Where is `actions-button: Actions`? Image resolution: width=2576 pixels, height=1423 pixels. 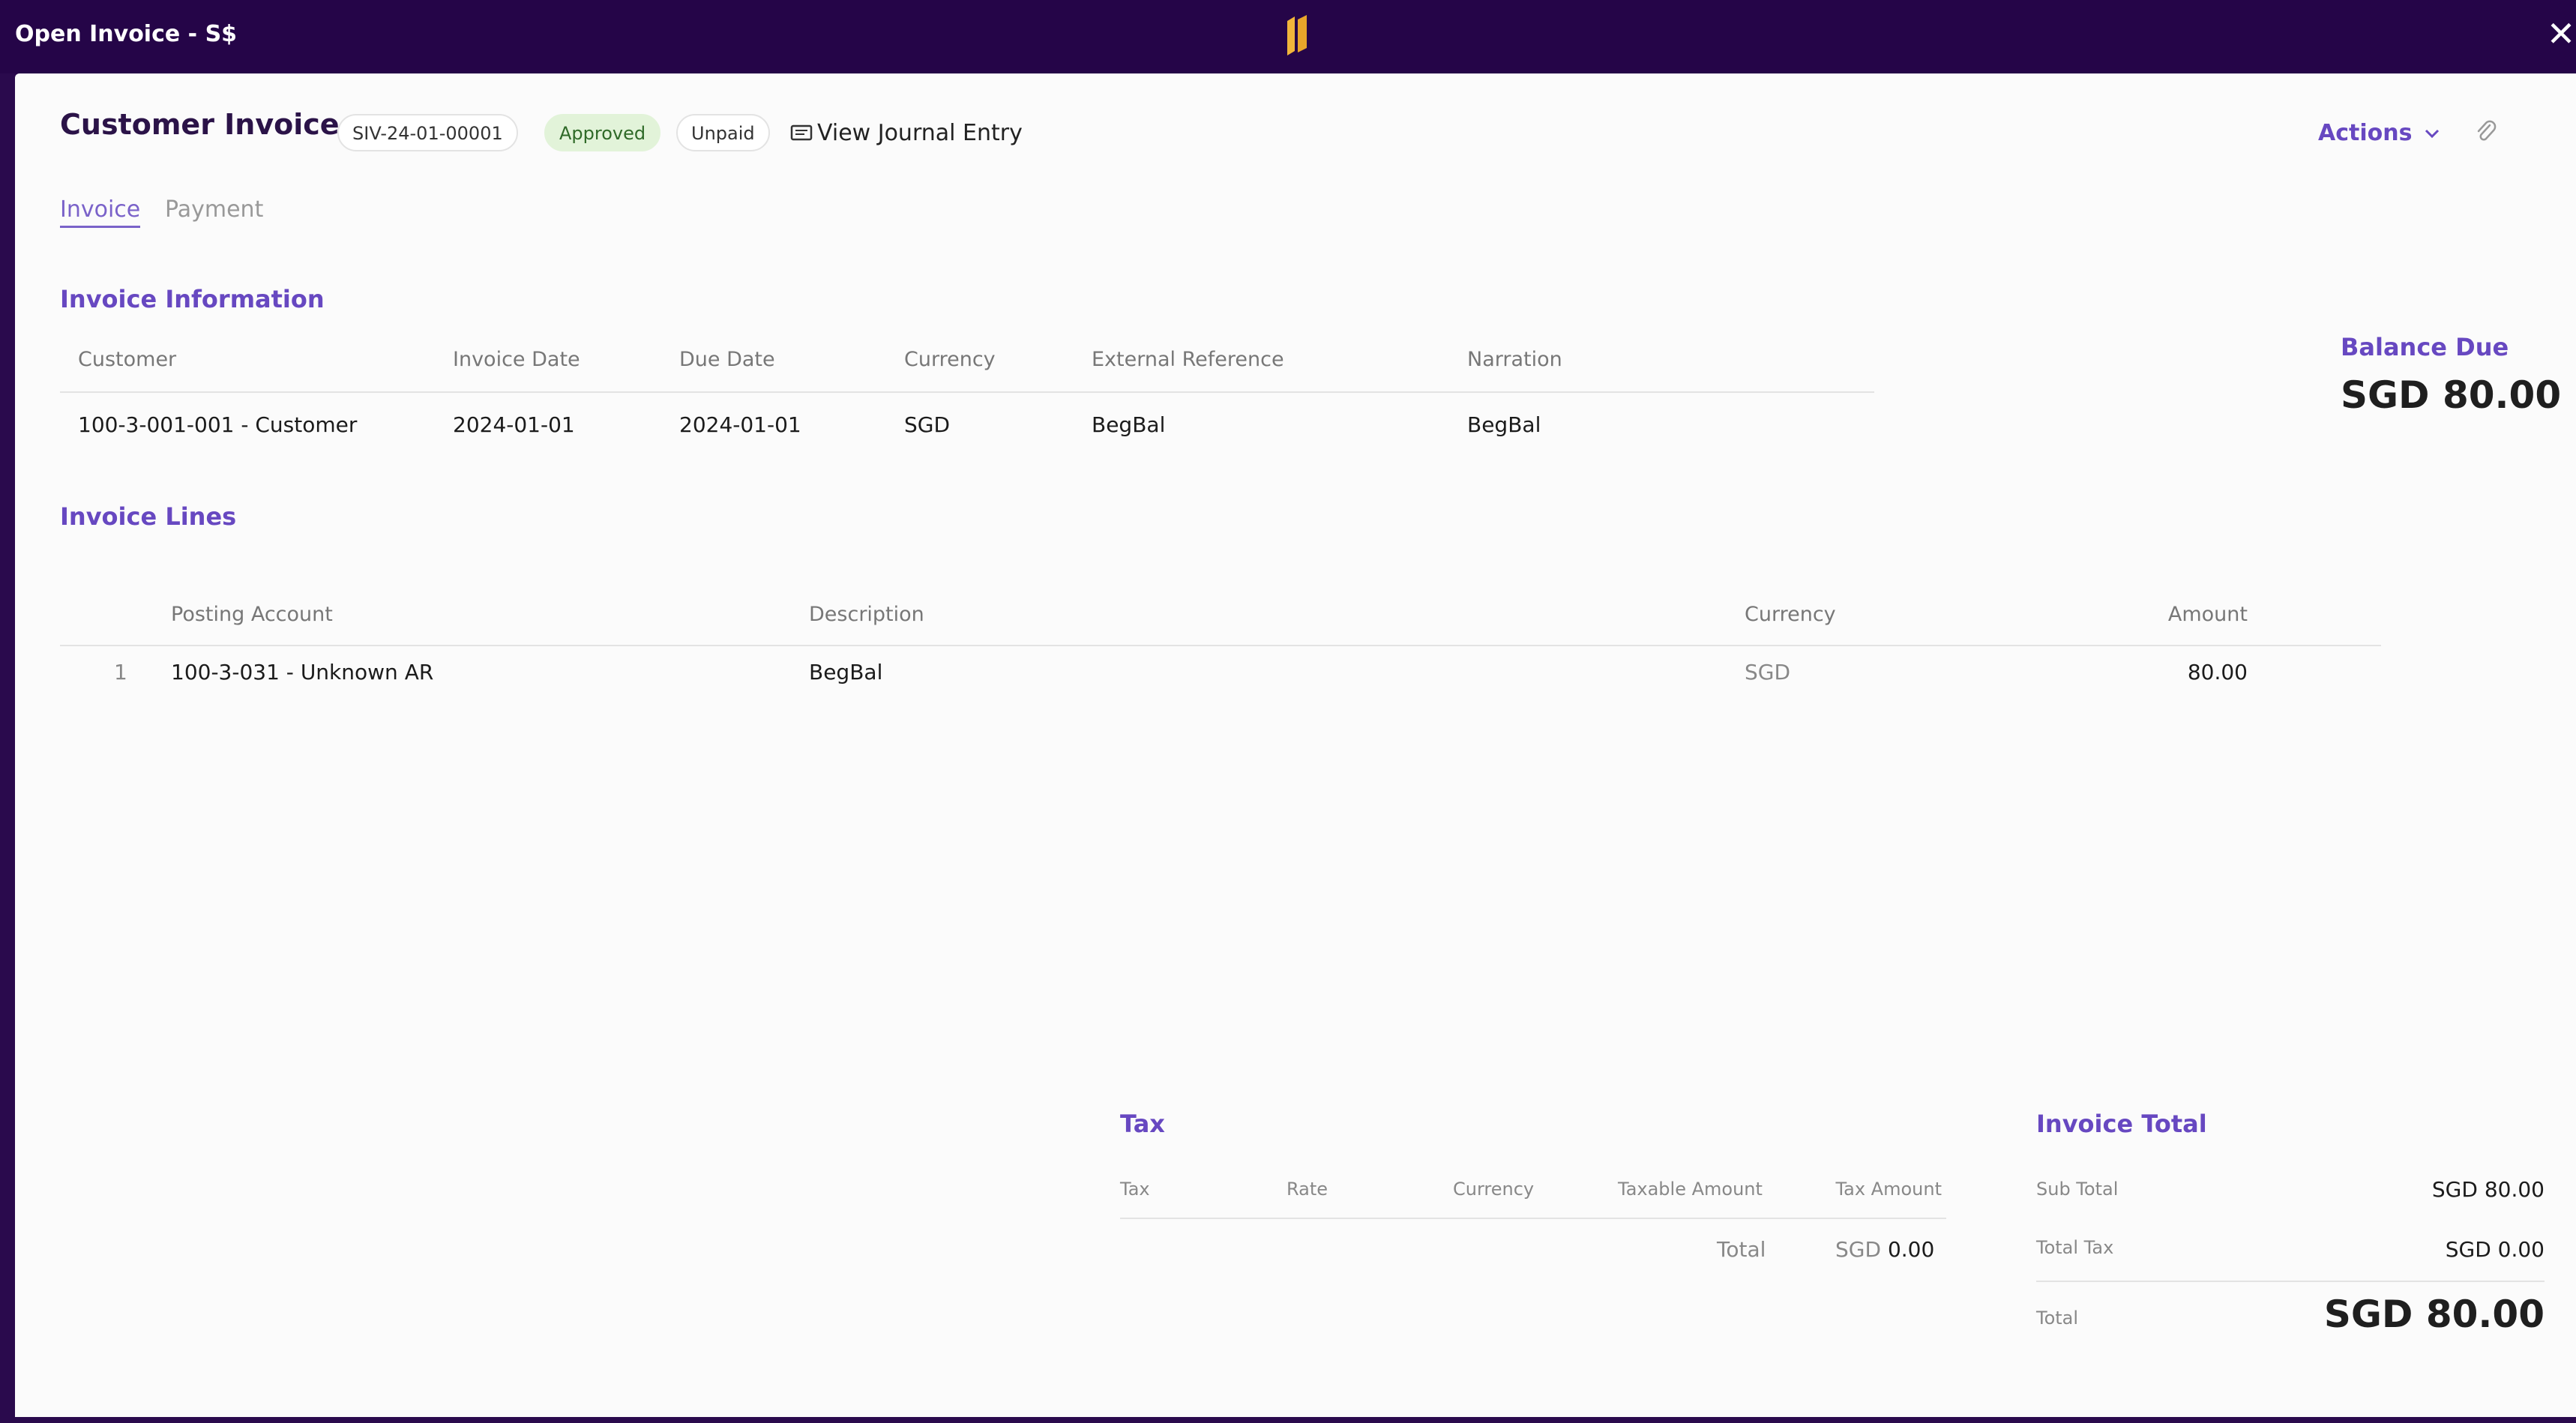
actions-button: Actions is located at coordinates (2380, 133).